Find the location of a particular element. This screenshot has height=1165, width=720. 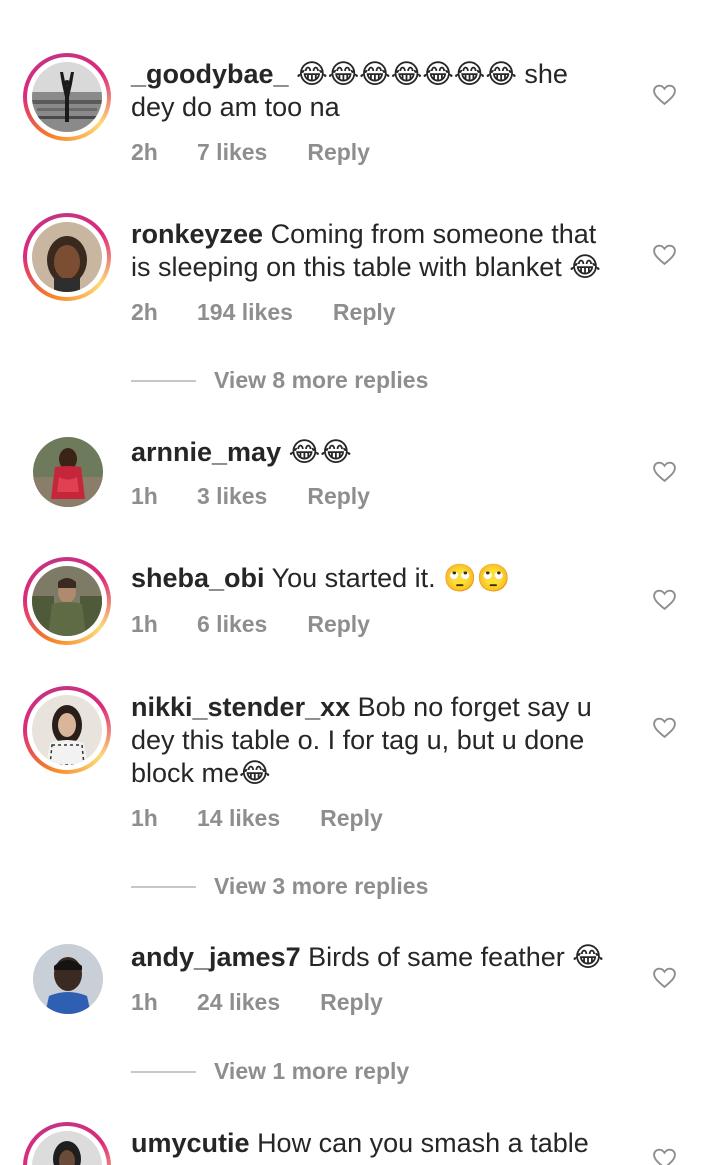

comment-text: is sleeping on this table with blanket 😂 is located at coordinates (366, 267).